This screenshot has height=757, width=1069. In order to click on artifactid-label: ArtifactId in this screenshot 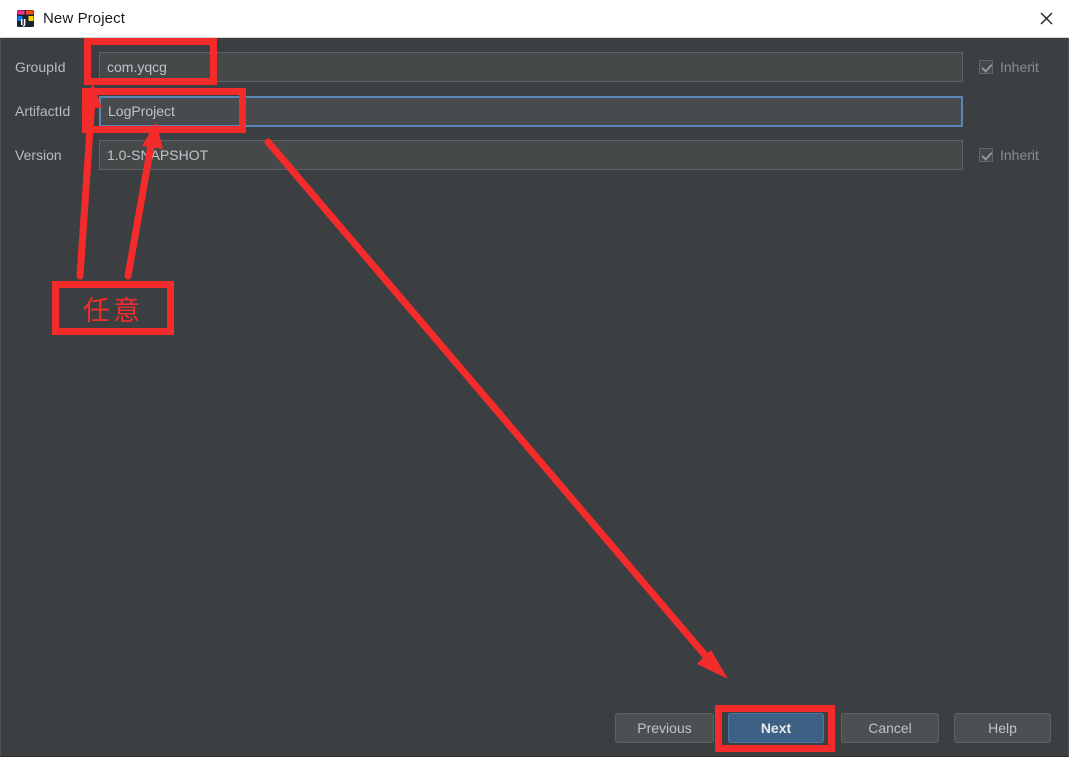, I will do `click(43, 111)`.